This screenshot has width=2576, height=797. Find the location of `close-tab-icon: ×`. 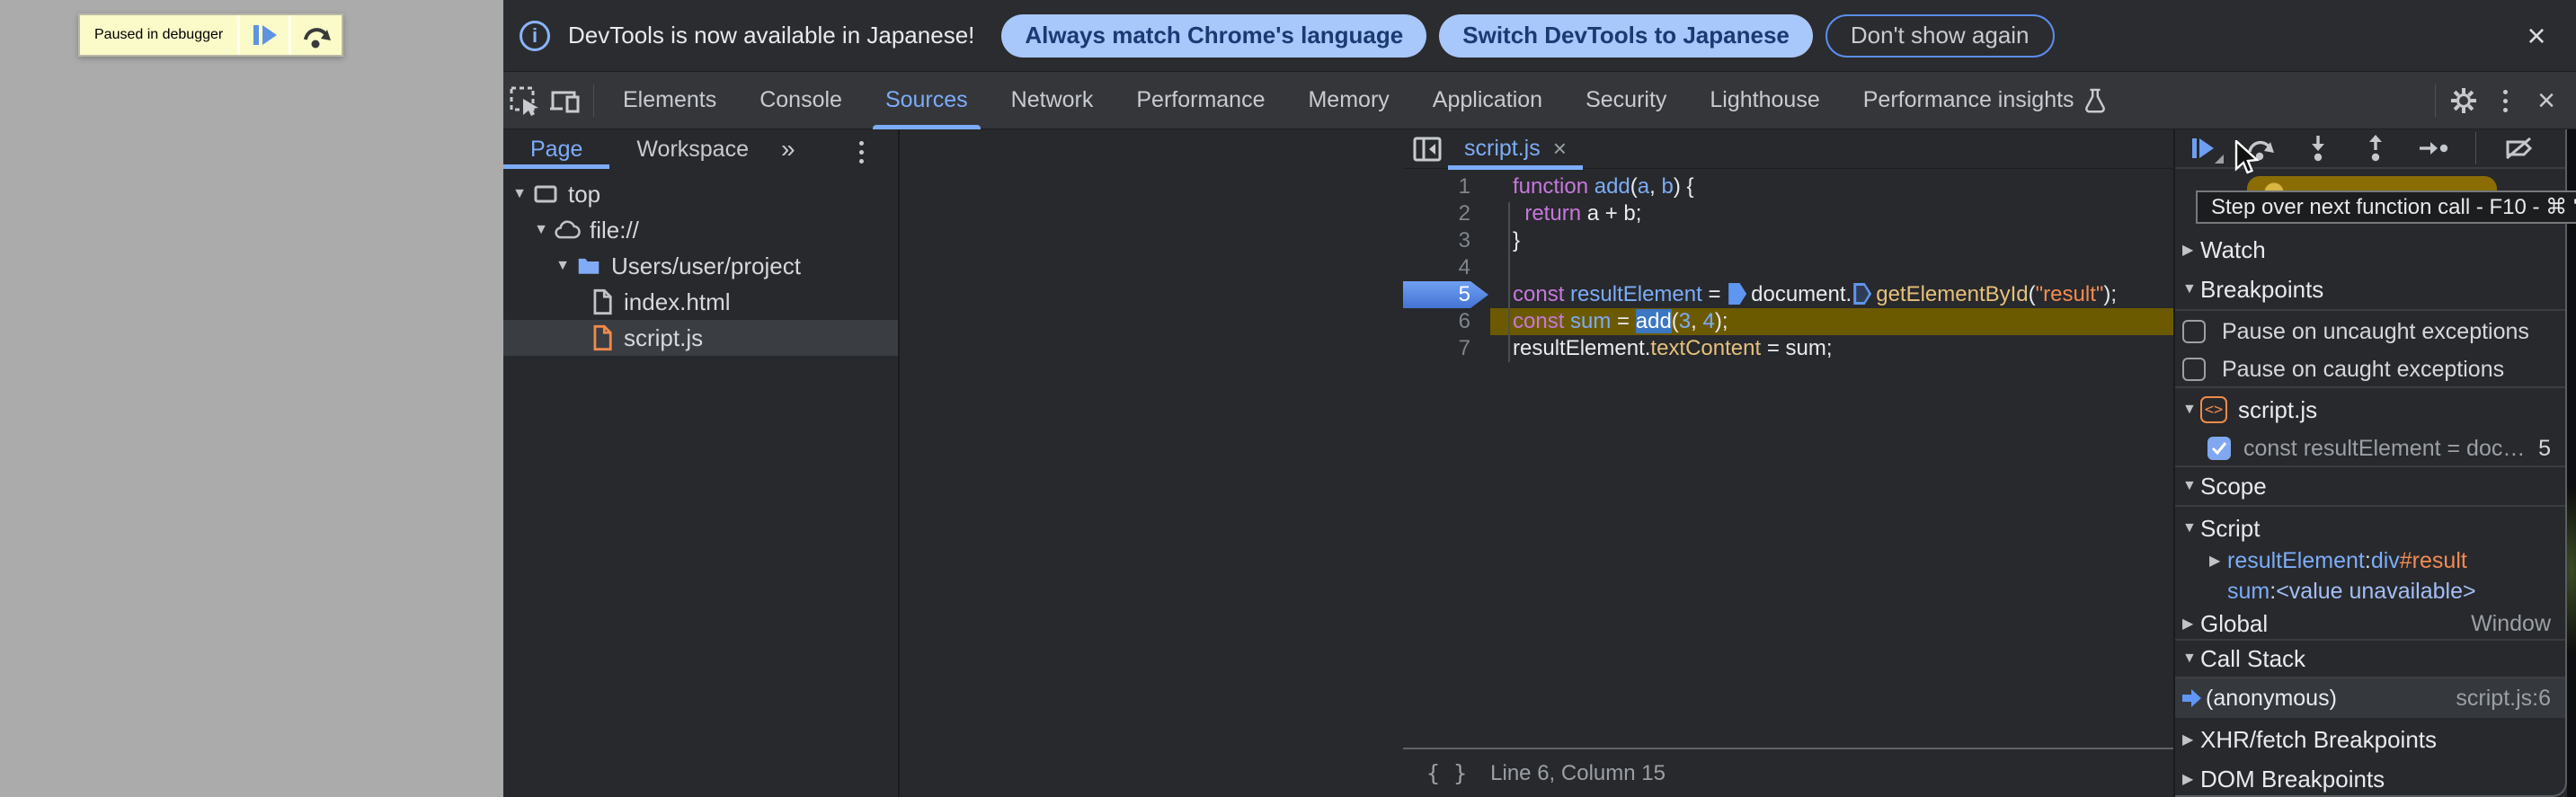

close-tab-icon: × is located at coordinates (1560, 149).